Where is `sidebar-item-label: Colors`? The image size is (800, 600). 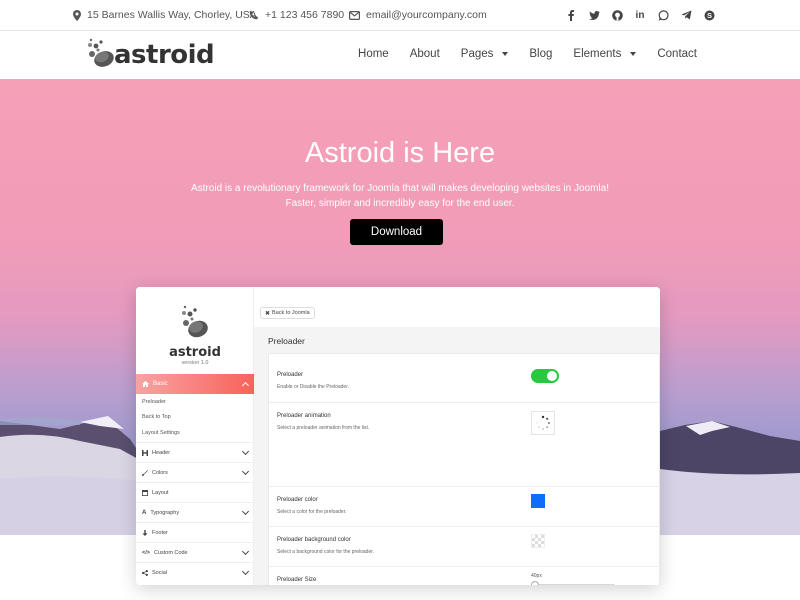 sidebar-item-label: Colors is located at coordinates (160, 472).